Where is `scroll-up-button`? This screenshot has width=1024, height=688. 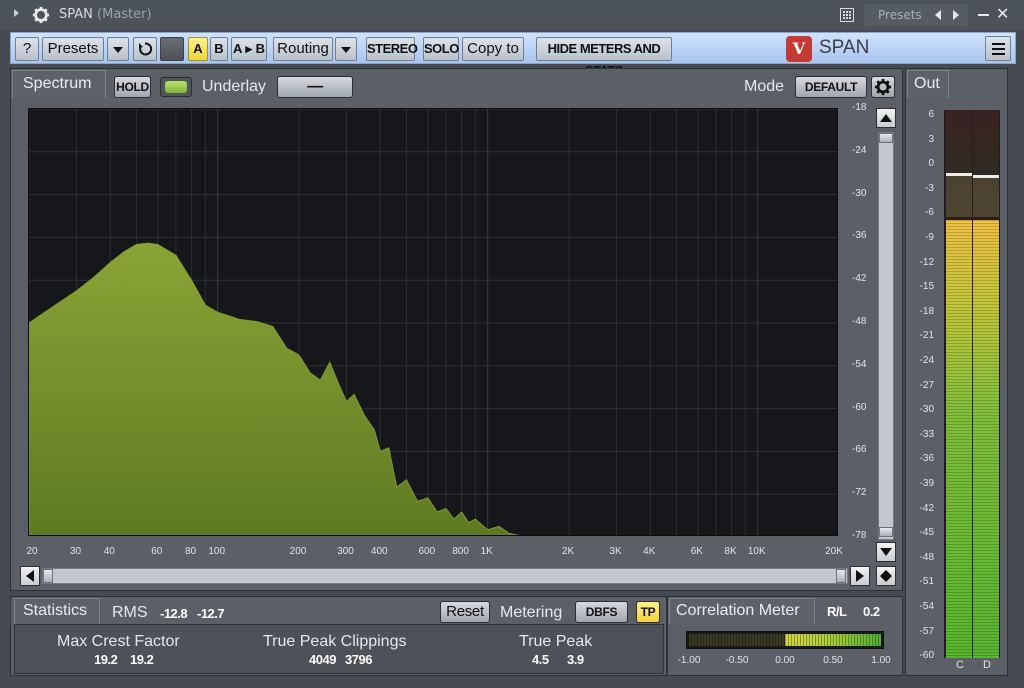
scroll-up-button is located at coordinates (886, 118).